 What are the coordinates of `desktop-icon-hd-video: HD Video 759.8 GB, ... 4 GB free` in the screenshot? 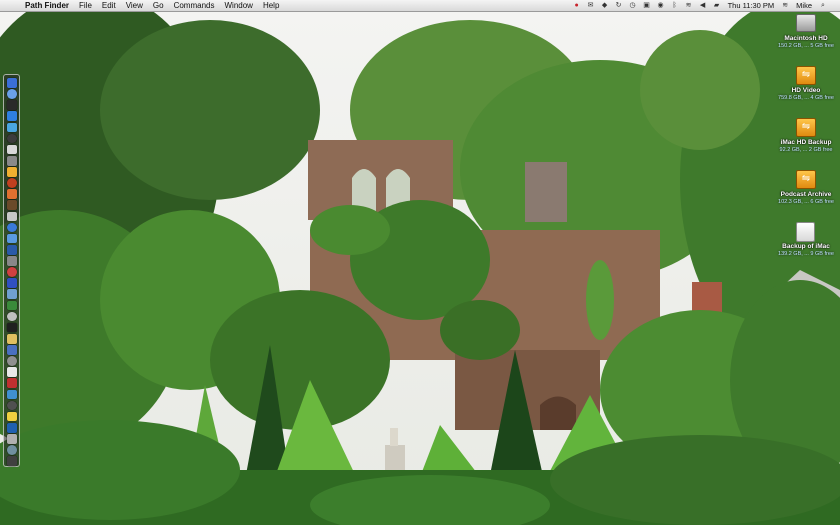 It's located at (806, 84).